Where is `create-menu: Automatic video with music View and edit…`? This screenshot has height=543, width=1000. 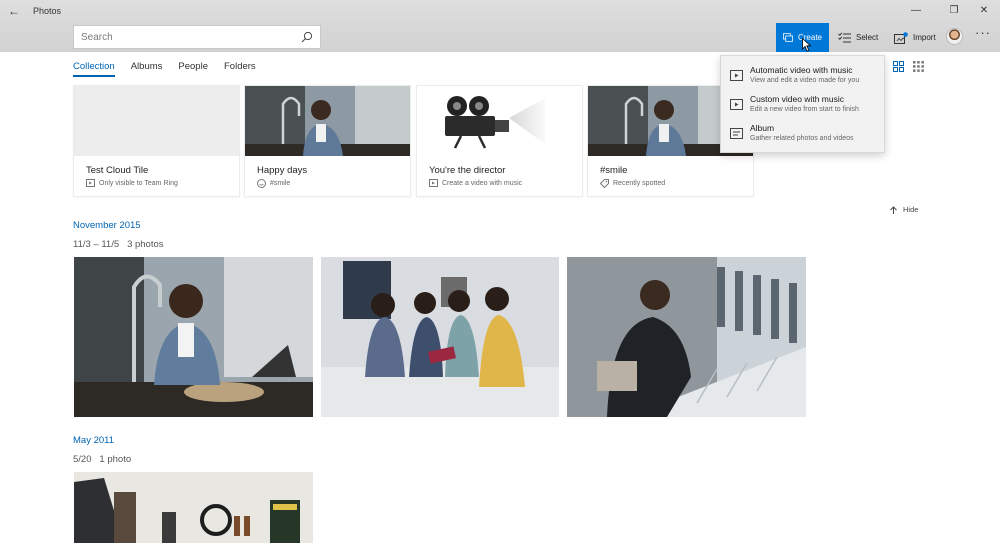
create-menu: Automatic video with music View and edit… is located at coordinates (802, 104).